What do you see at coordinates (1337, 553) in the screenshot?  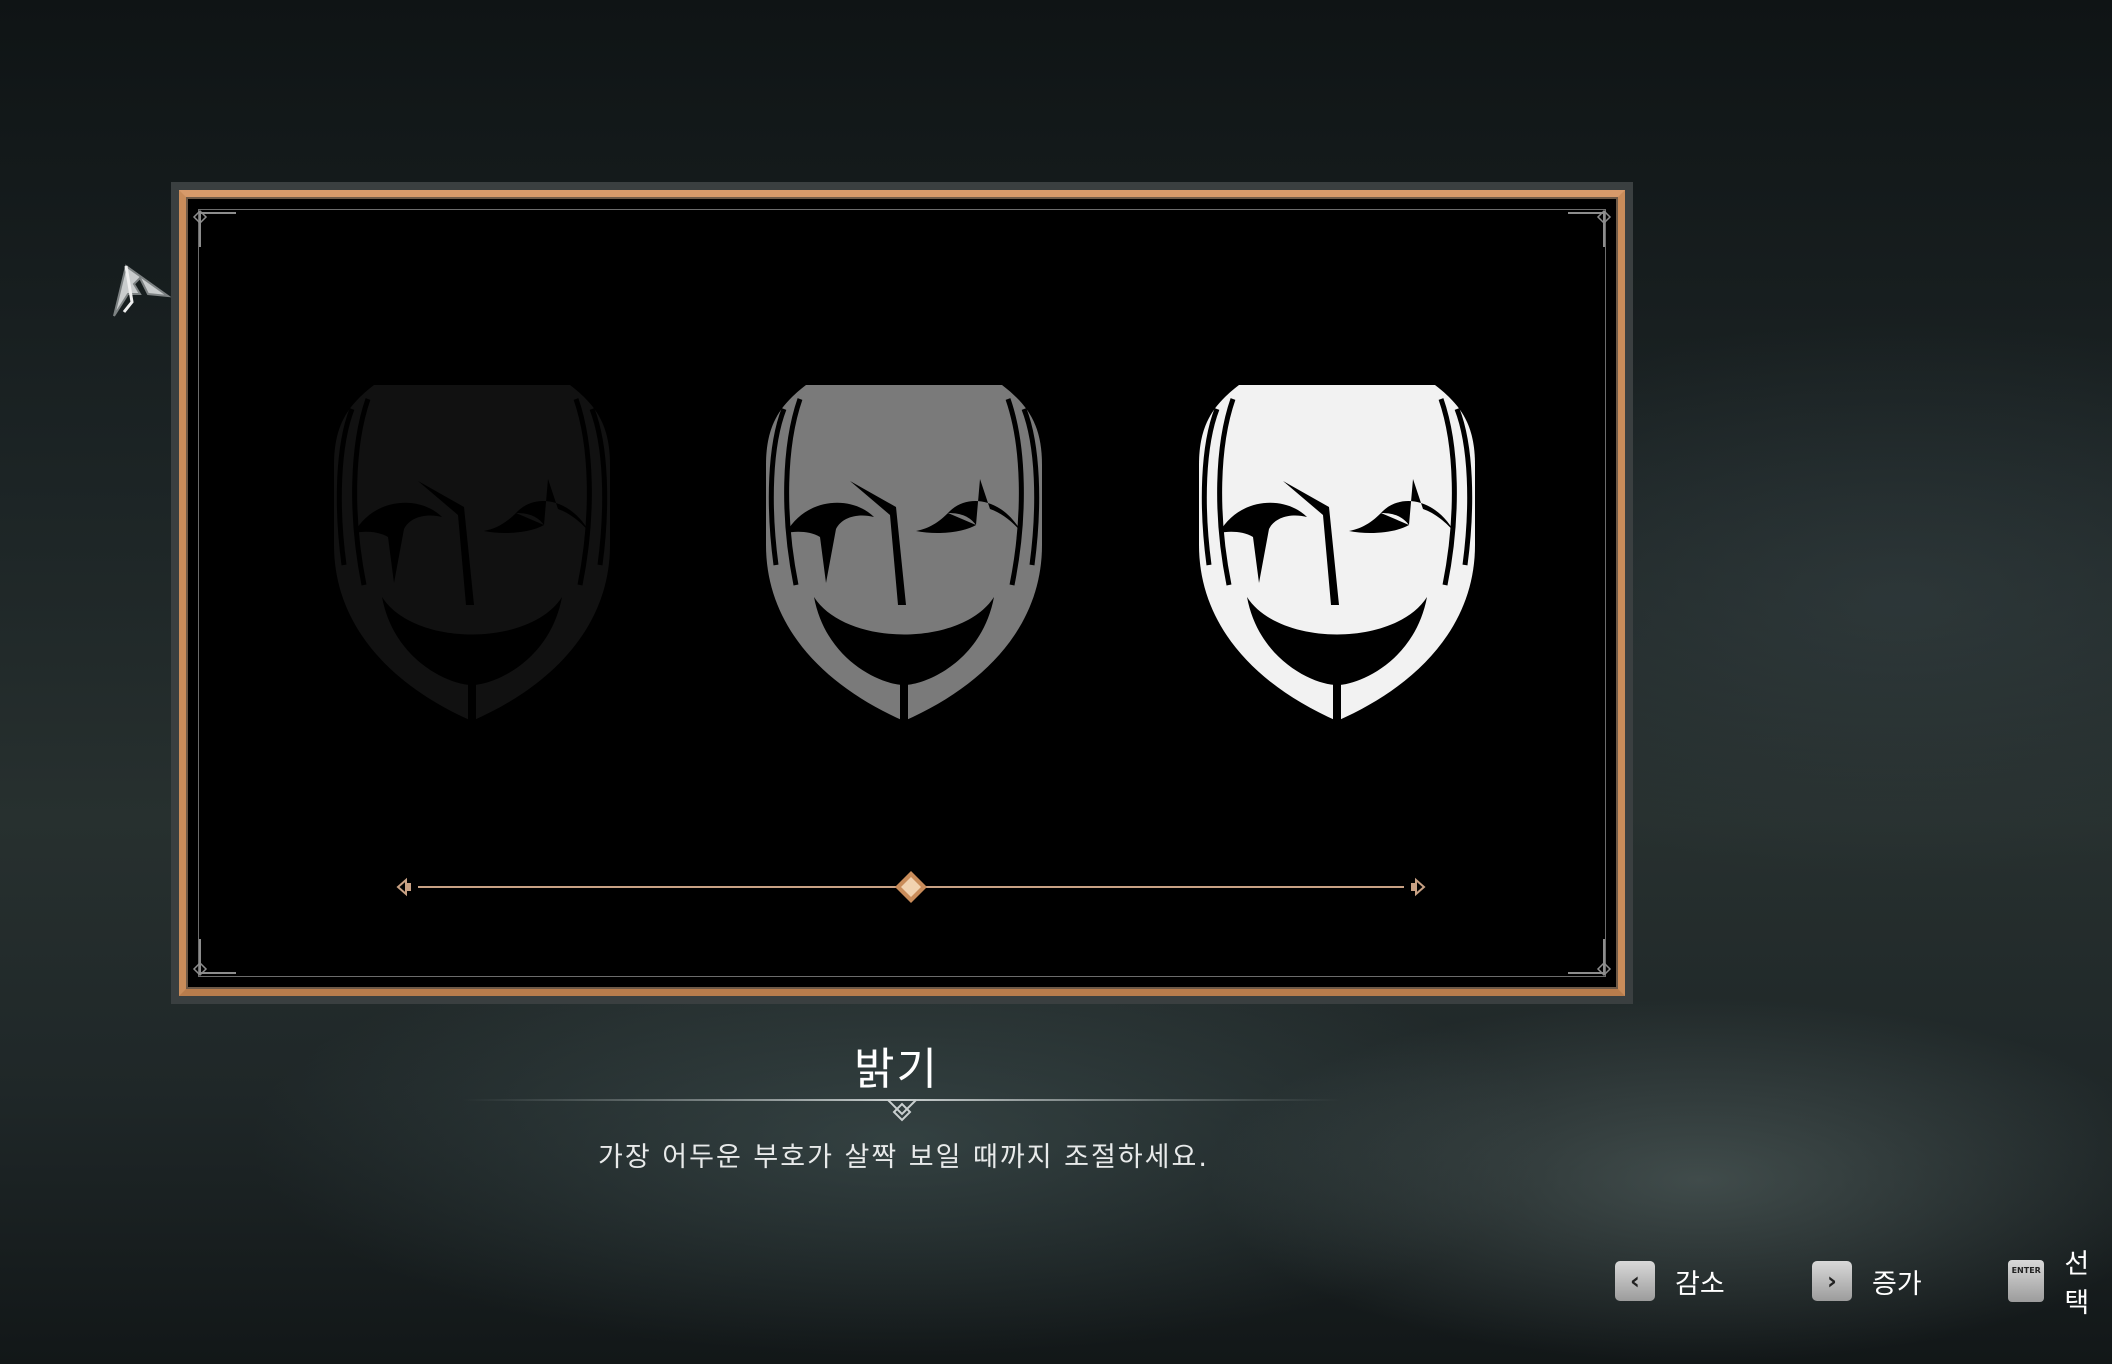 I see `bright-mask-icon` at bounding box center [1337, 553].